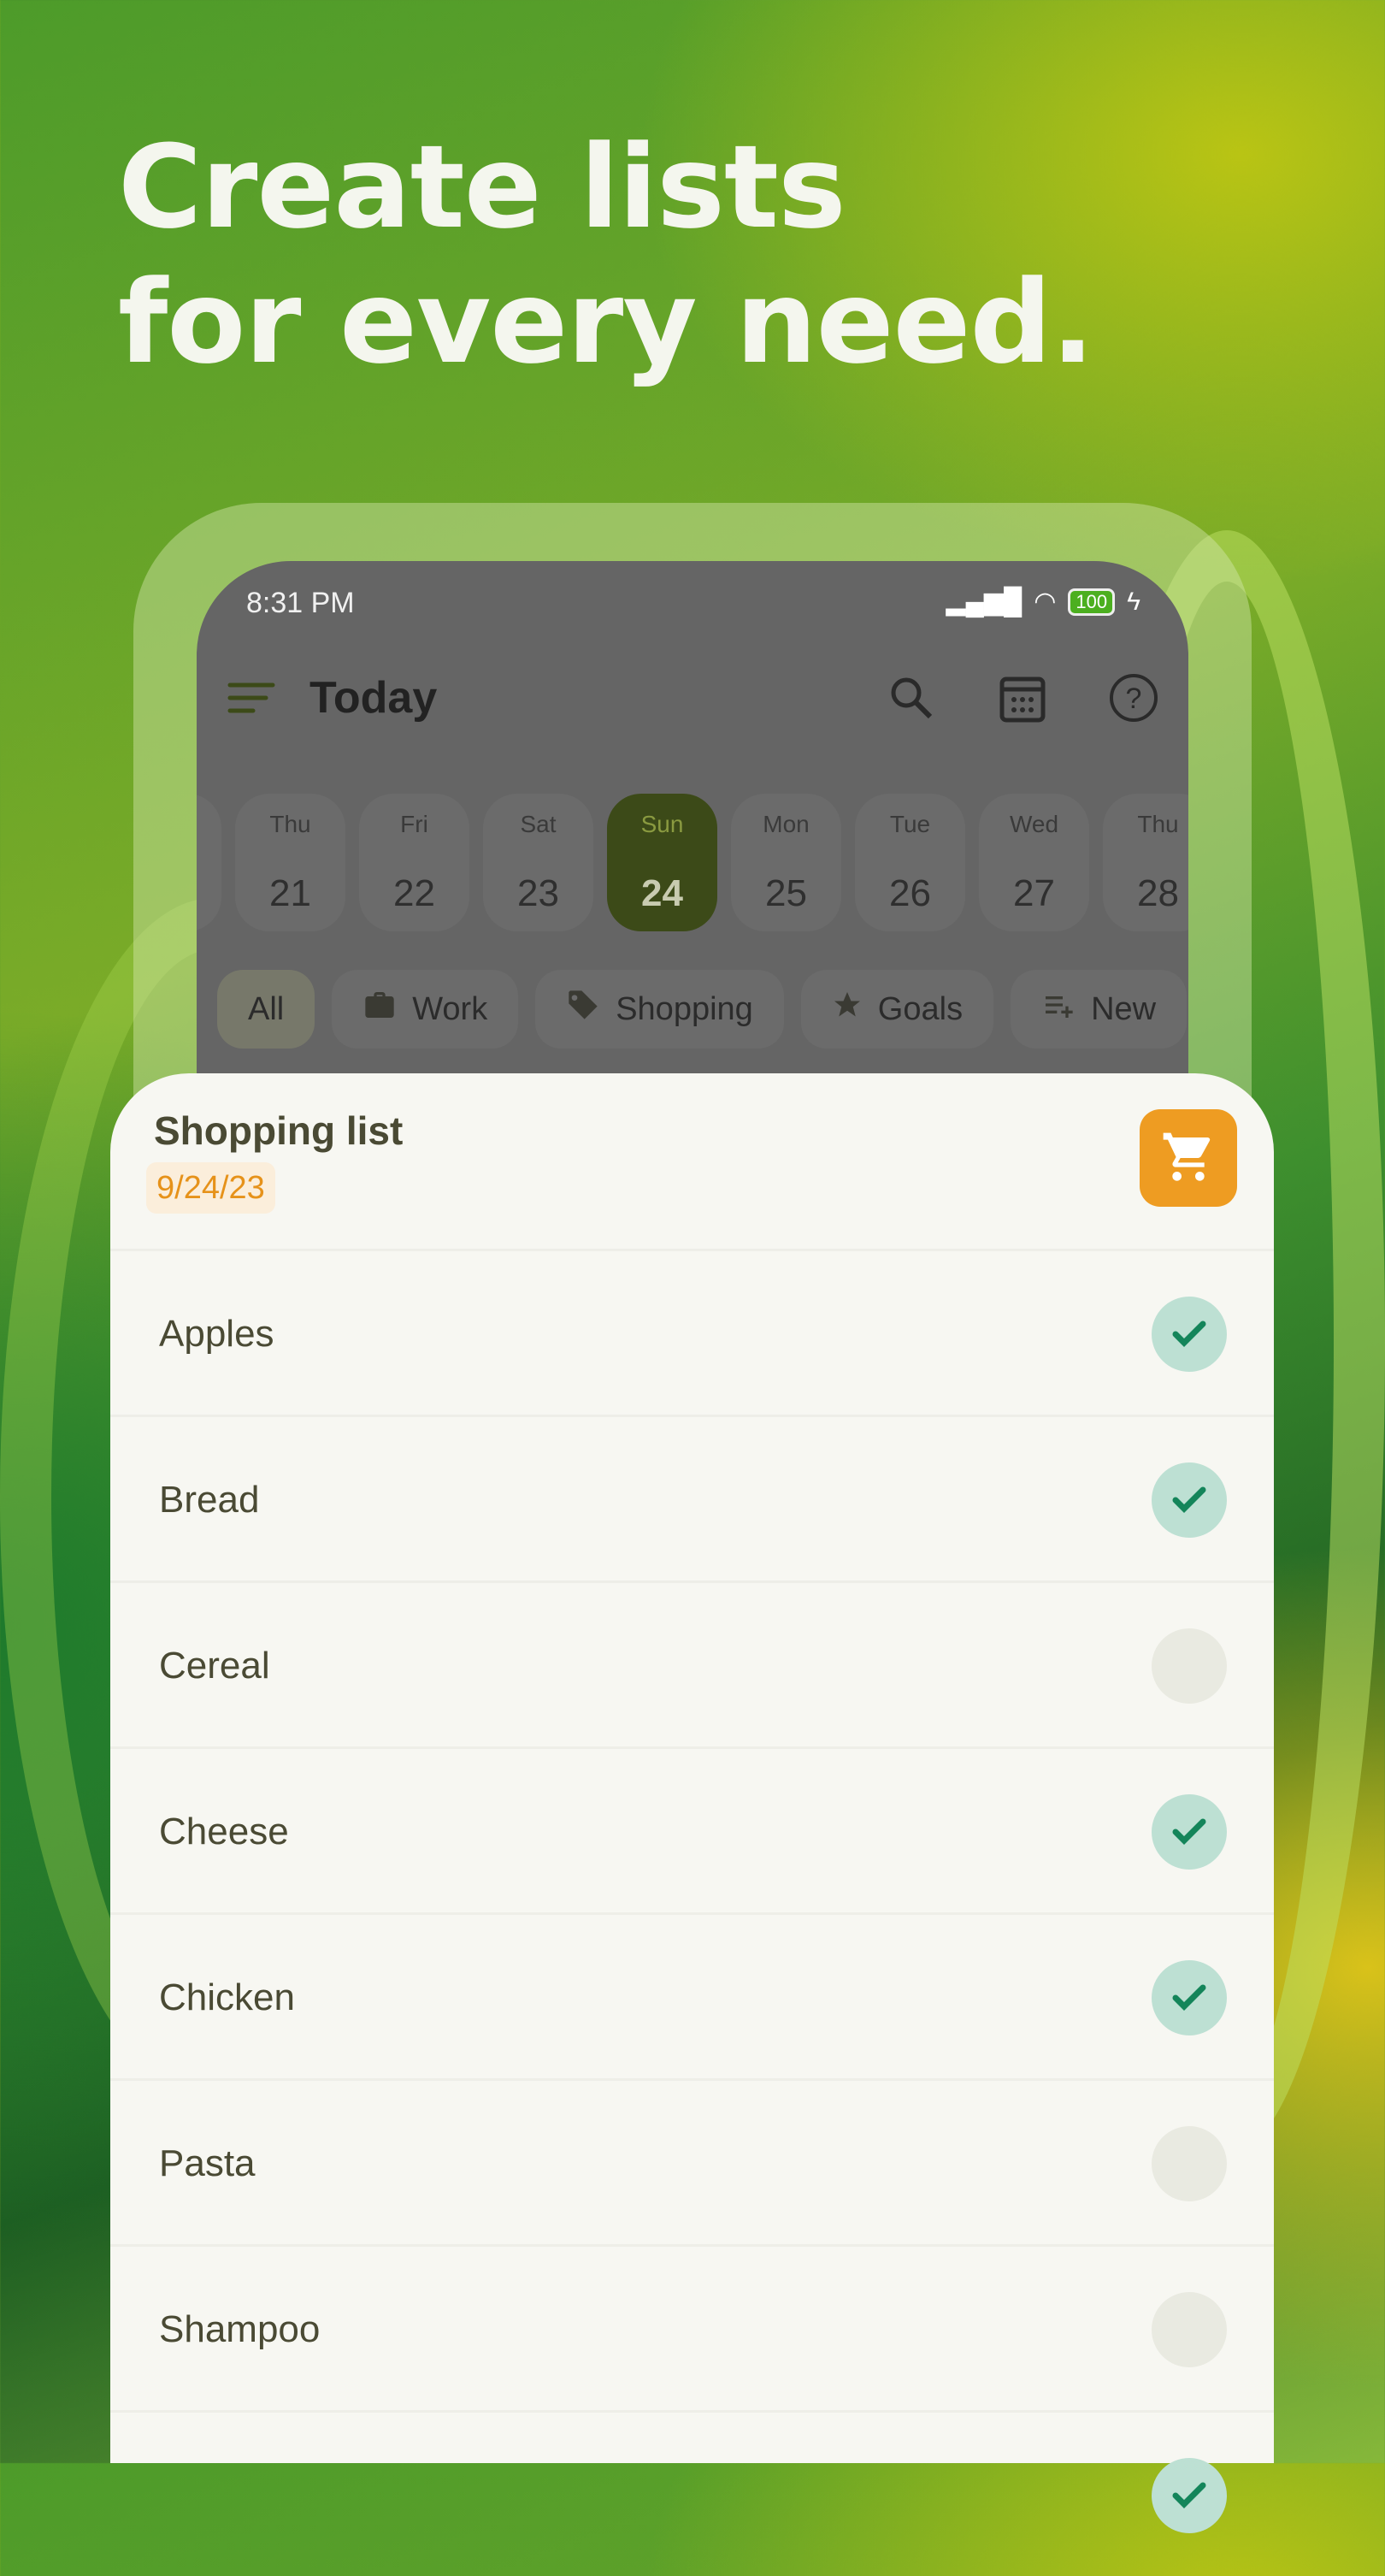 The image size is (1385, 2576). Describe the element at coordinates (240, 2329) in the screenshot. I see `item-label: Shampoo` at that location.